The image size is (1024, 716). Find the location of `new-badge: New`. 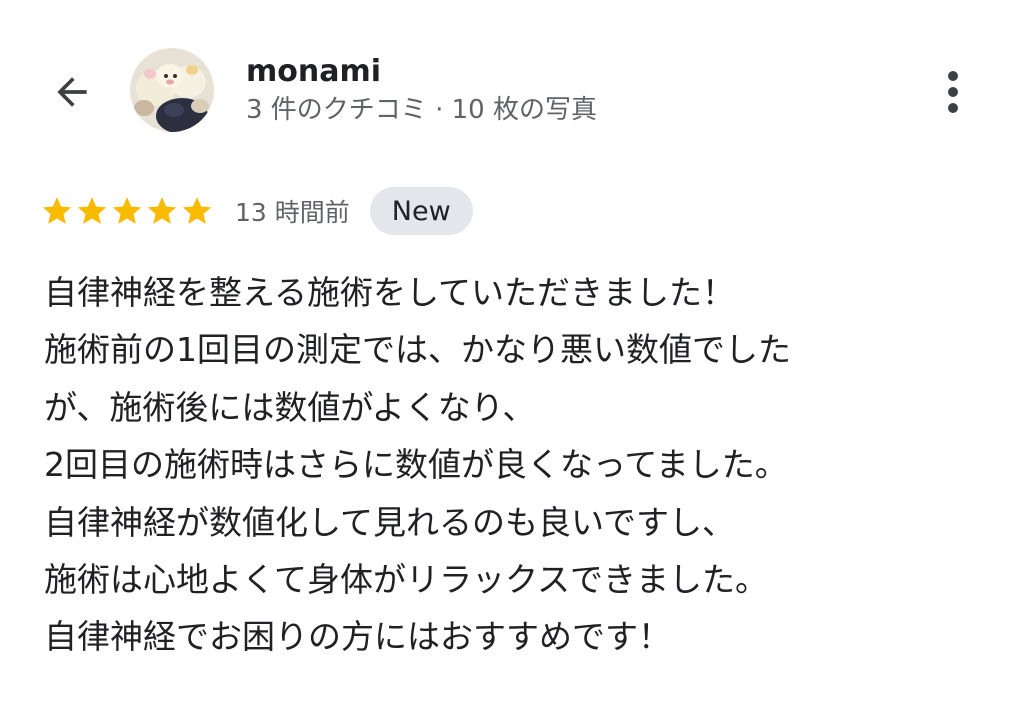

new-badge: New is located at coordinates (421, 211).